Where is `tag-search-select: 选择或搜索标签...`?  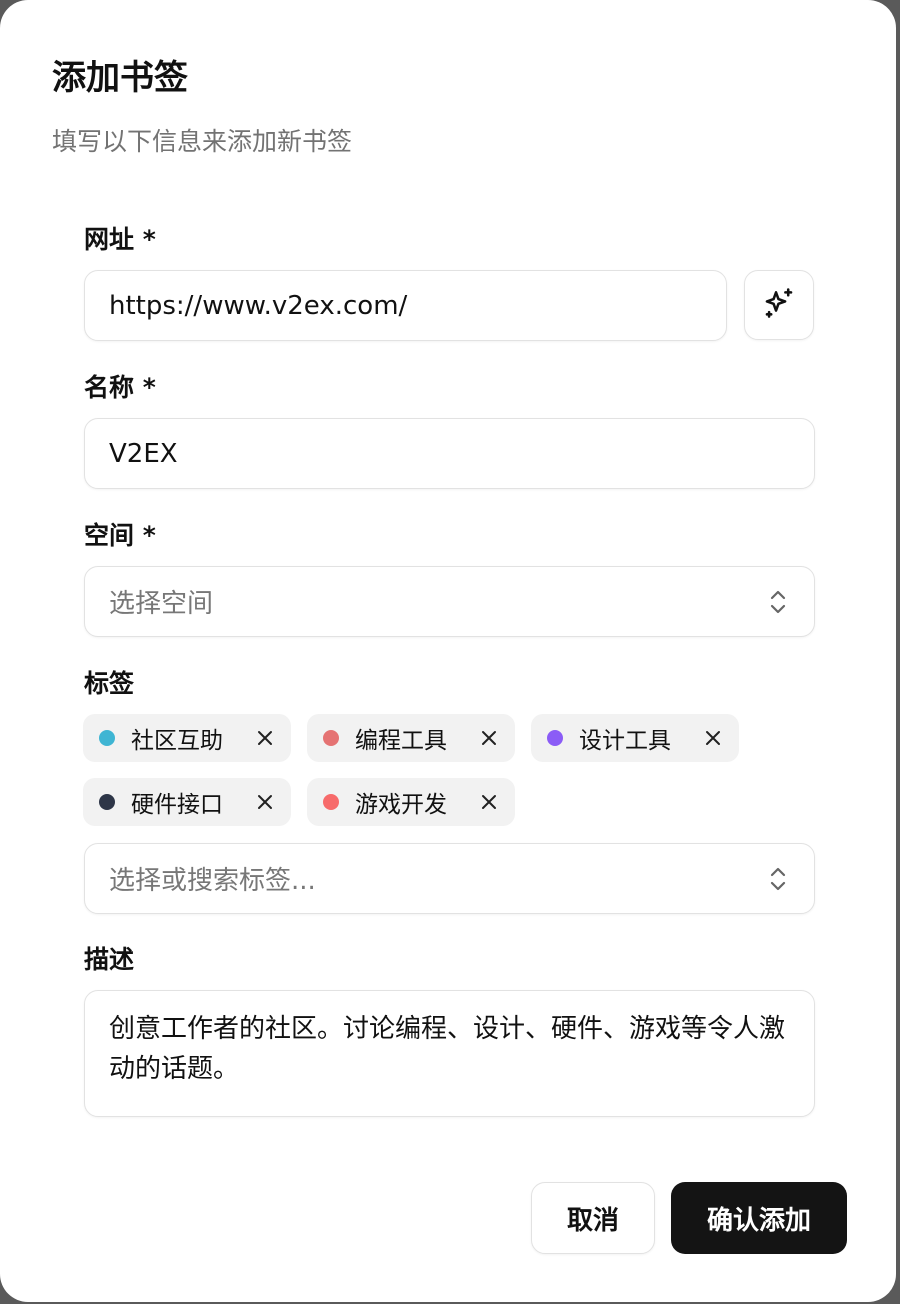 tag-search-select: 选择或搜索标签... is located at coordinates (449, 878).